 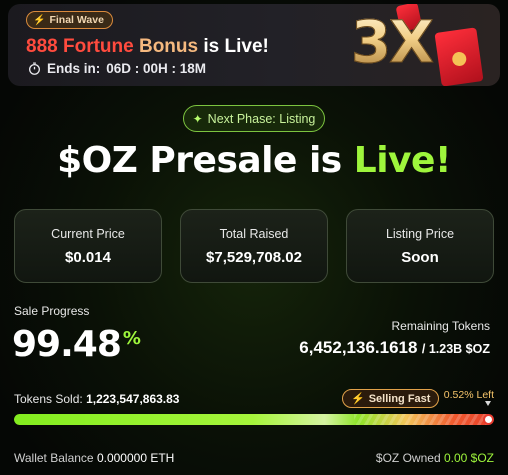 I want to click on next-phase-pill: ✦ Next Phase: Listing, so click(x=254, y=118).